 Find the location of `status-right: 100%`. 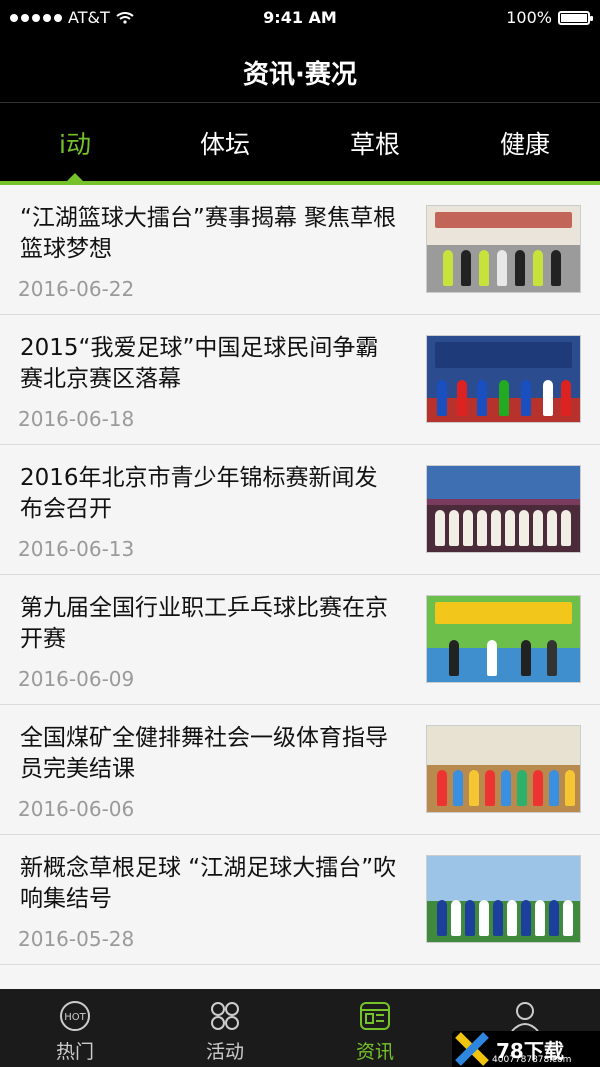

status-right: 100% is located at coordinates (549, 17).